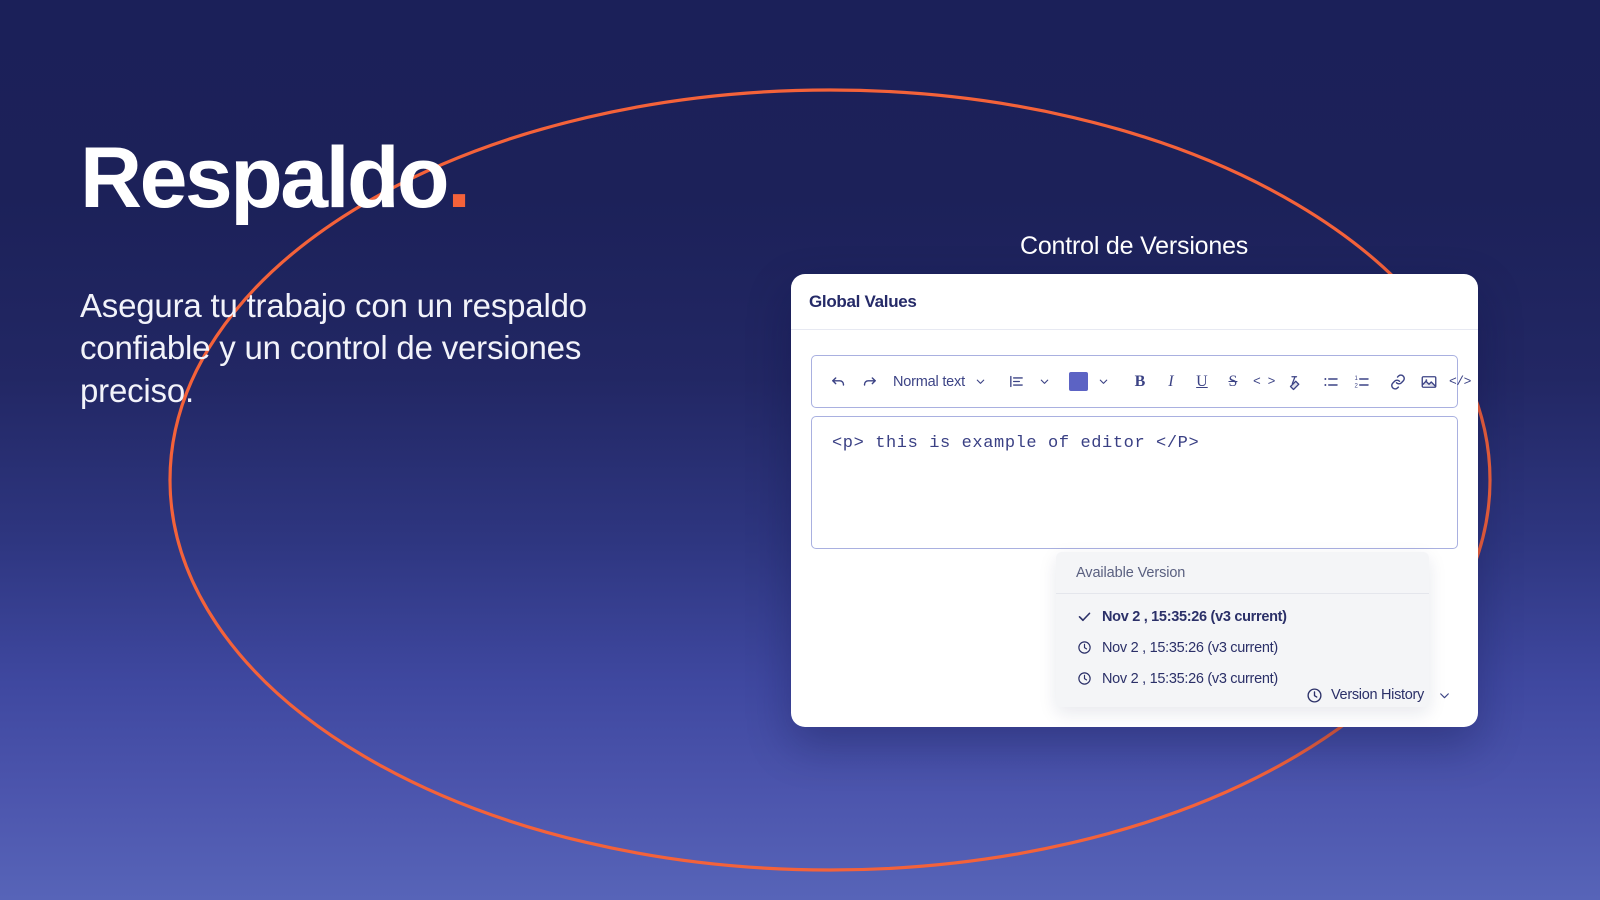  What do you see at coordinates (1356, 386) in the screenshot?
I see `svg-text: 2` at bounding box center [1356, 386].